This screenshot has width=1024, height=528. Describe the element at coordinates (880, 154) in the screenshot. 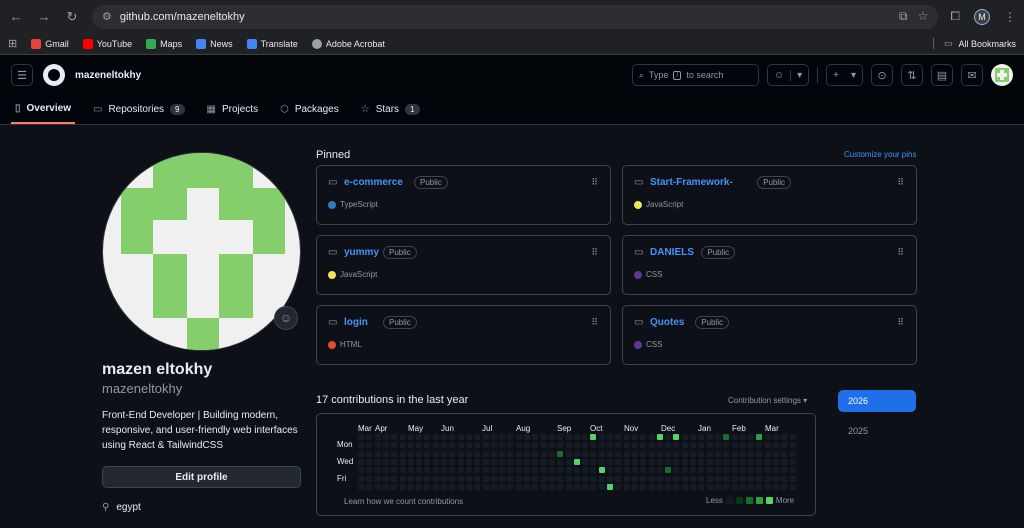

I see `customize-pins-link: Customize your pins` at that location.